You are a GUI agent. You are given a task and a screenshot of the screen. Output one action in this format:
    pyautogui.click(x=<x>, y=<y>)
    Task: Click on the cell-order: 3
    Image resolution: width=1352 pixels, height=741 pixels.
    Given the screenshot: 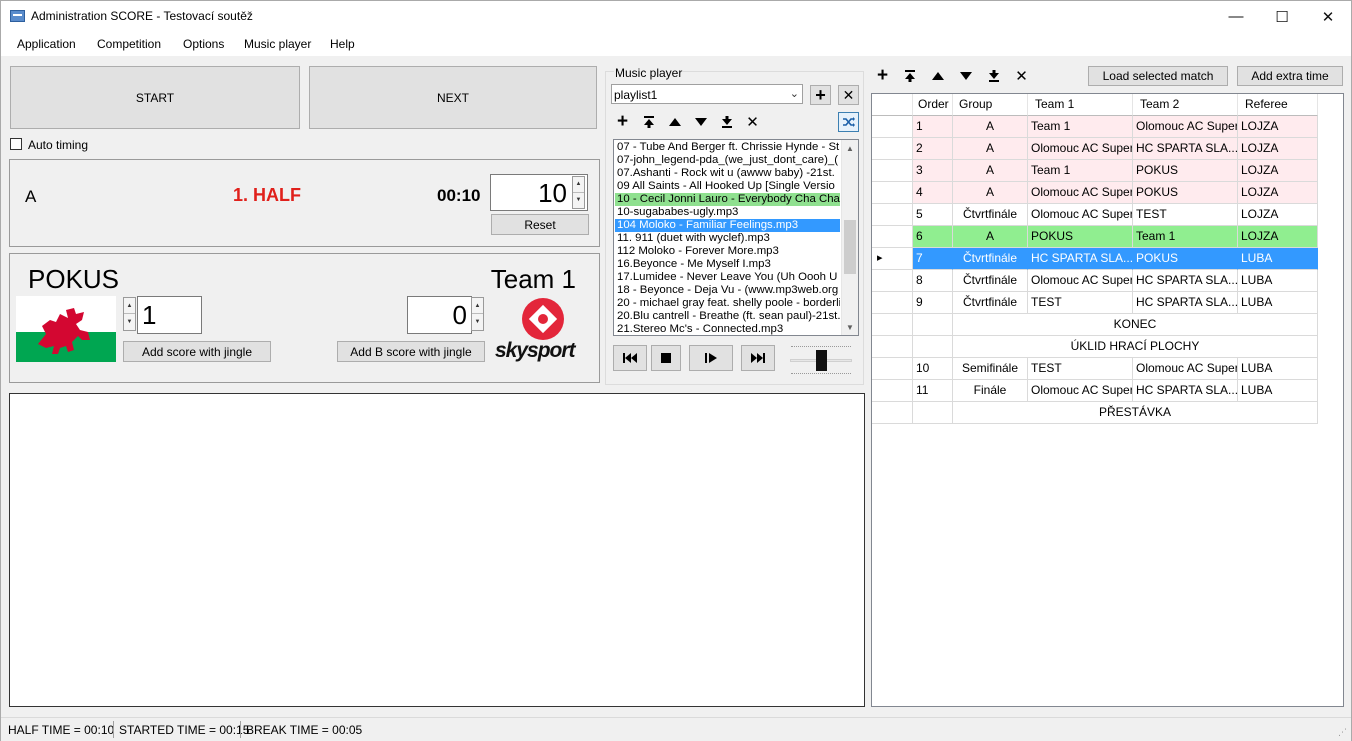 What is the action you would take?
    pyautogui.click(x=933, y=171)
    